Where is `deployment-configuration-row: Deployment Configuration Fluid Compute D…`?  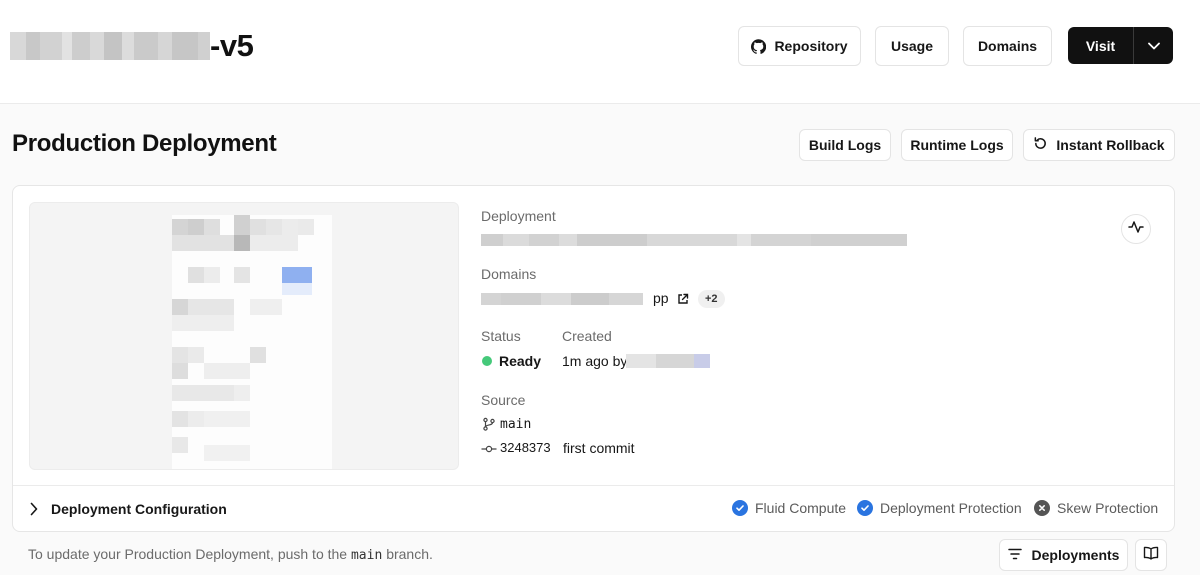
deployment-configuration-row: Deployment Configuration Fluid Compute D… is located at coordinates (593, 508).